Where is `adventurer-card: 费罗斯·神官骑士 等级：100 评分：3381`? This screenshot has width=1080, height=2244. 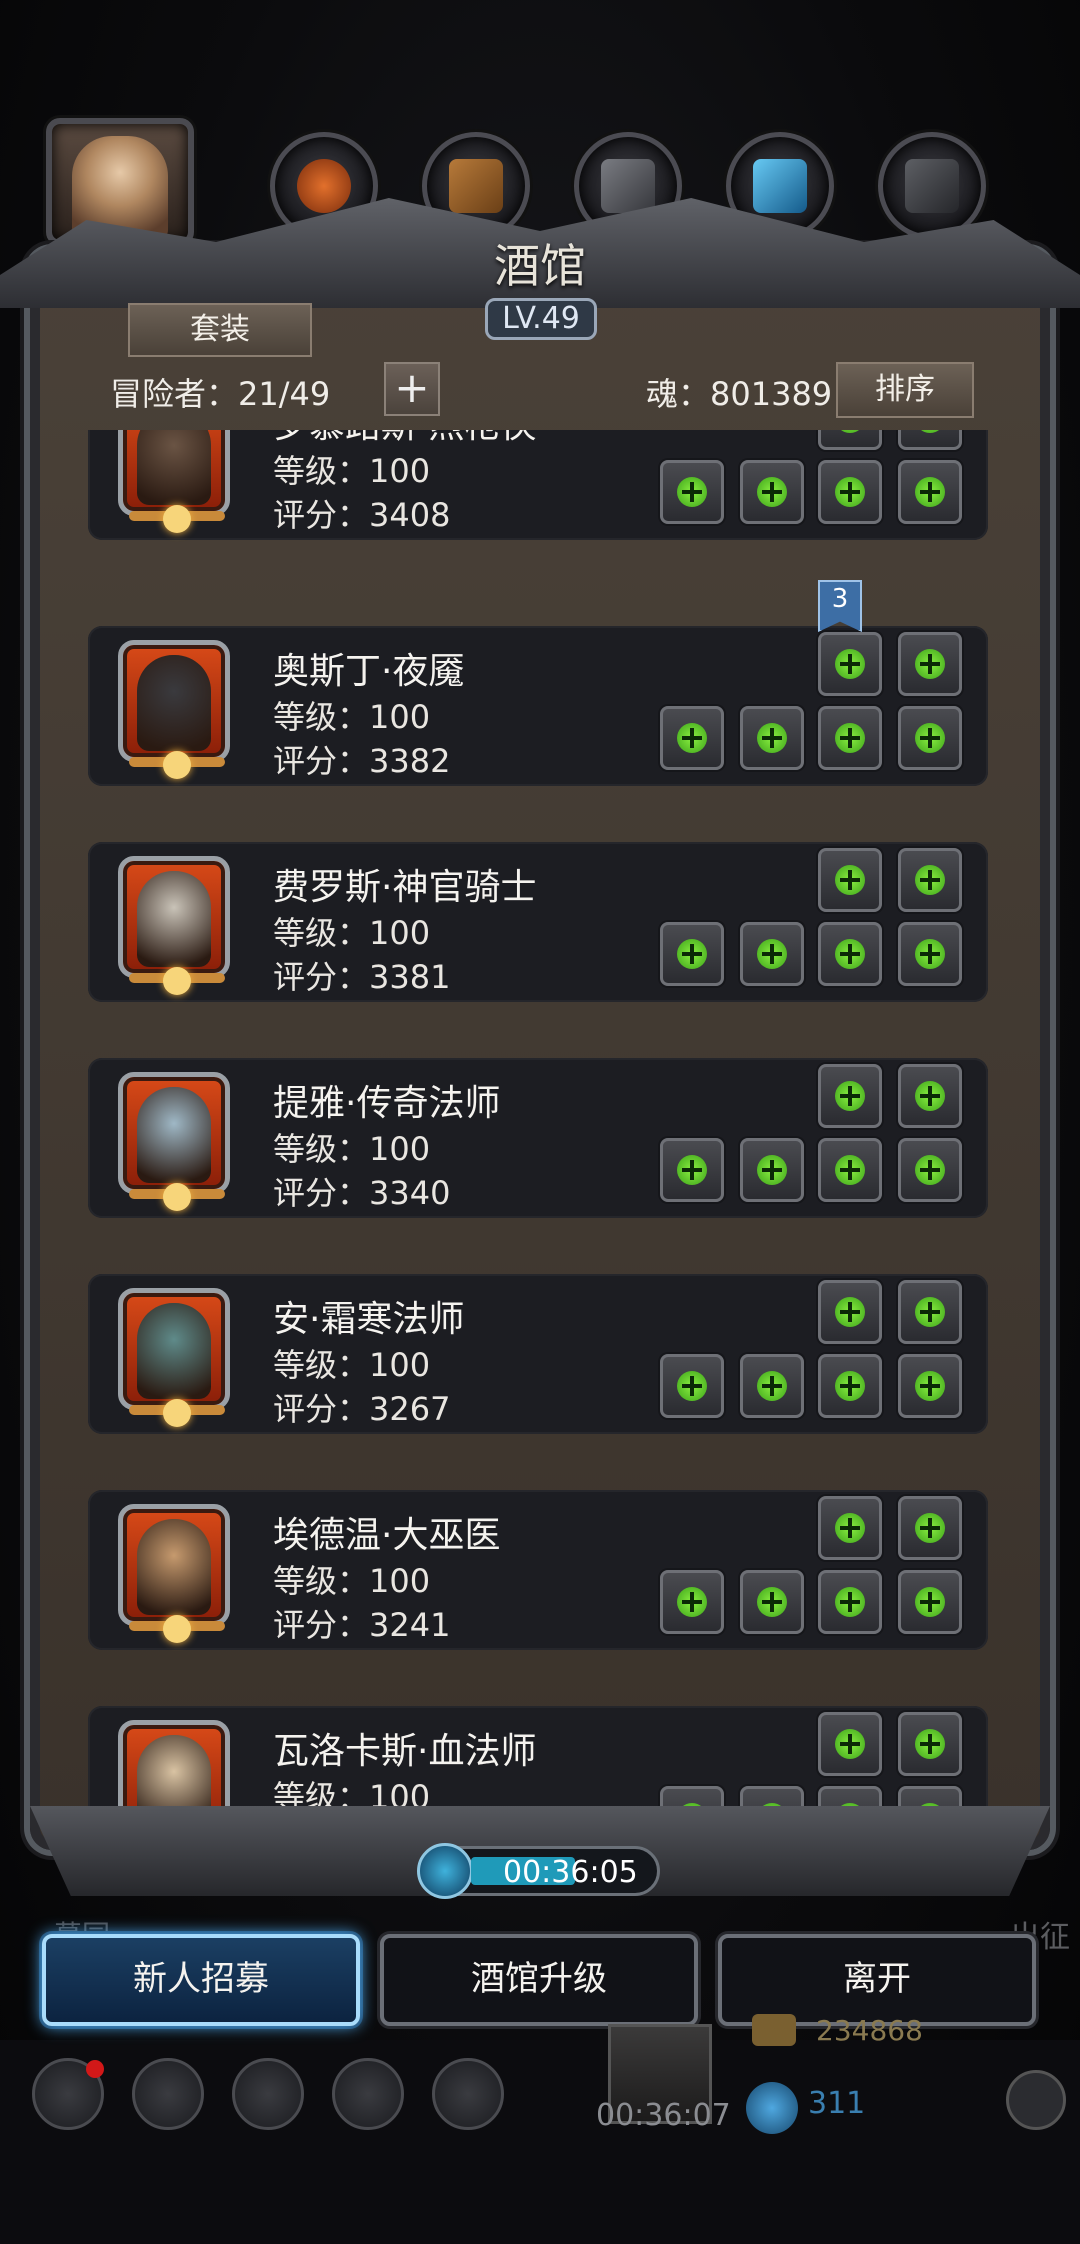 adventurer-card: 费罗斯·神官骑士 等级：100 评分：3381 is located at coordinates (538, 922).